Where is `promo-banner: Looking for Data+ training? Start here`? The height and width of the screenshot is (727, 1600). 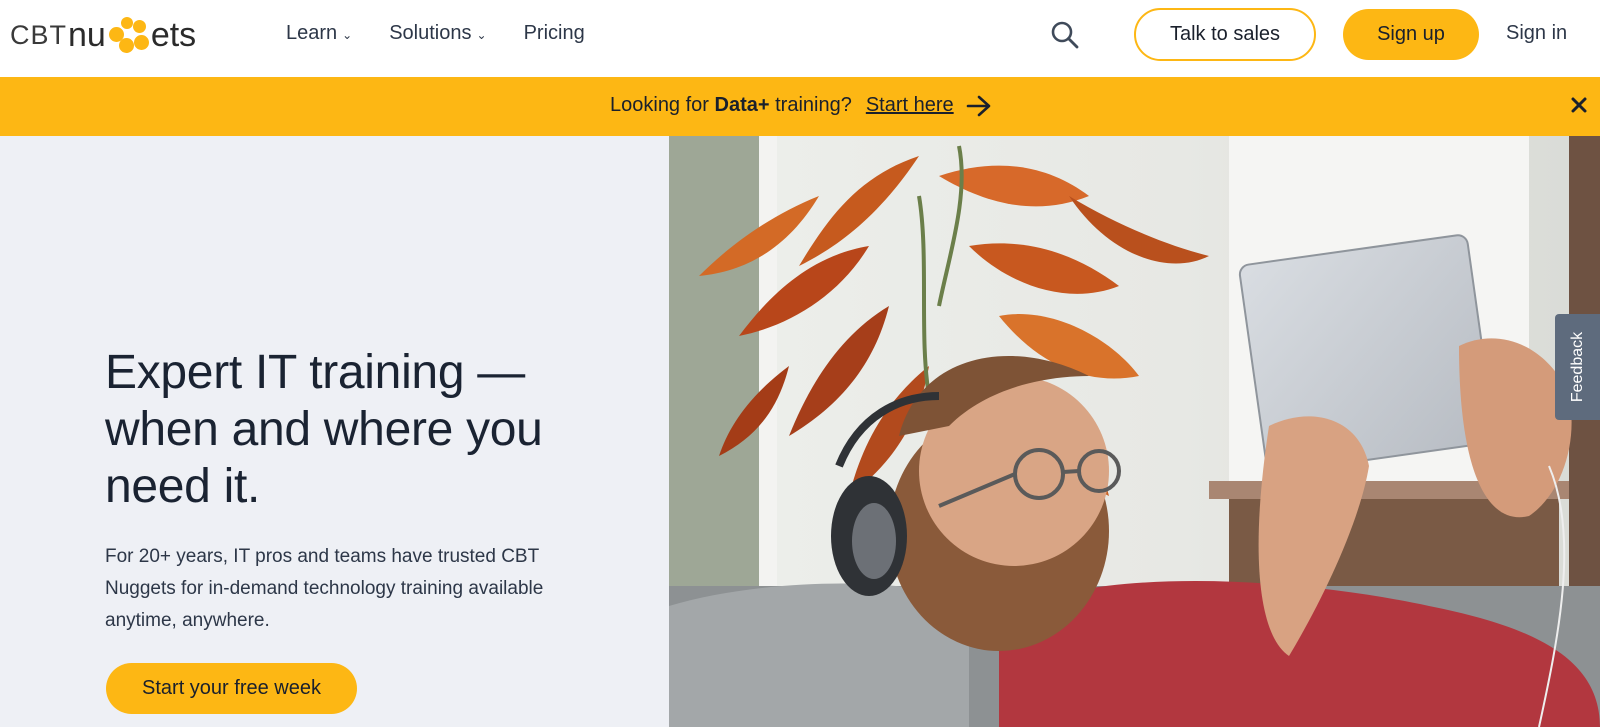 promo-banner: Looking for Data+ training? Start here is located at coordinates (800, 106).